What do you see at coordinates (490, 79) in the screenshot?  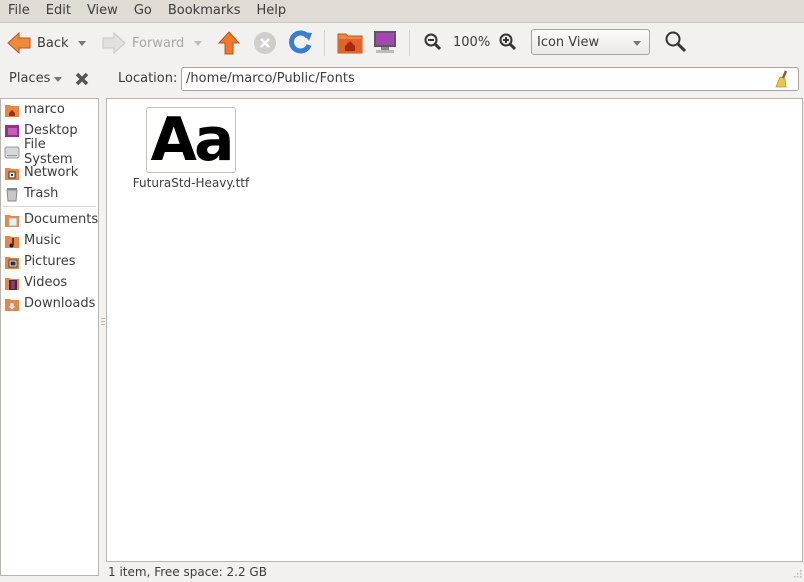 I see `location-input: /home/marco/Public/Fonts` at bounding box center [490, 79].